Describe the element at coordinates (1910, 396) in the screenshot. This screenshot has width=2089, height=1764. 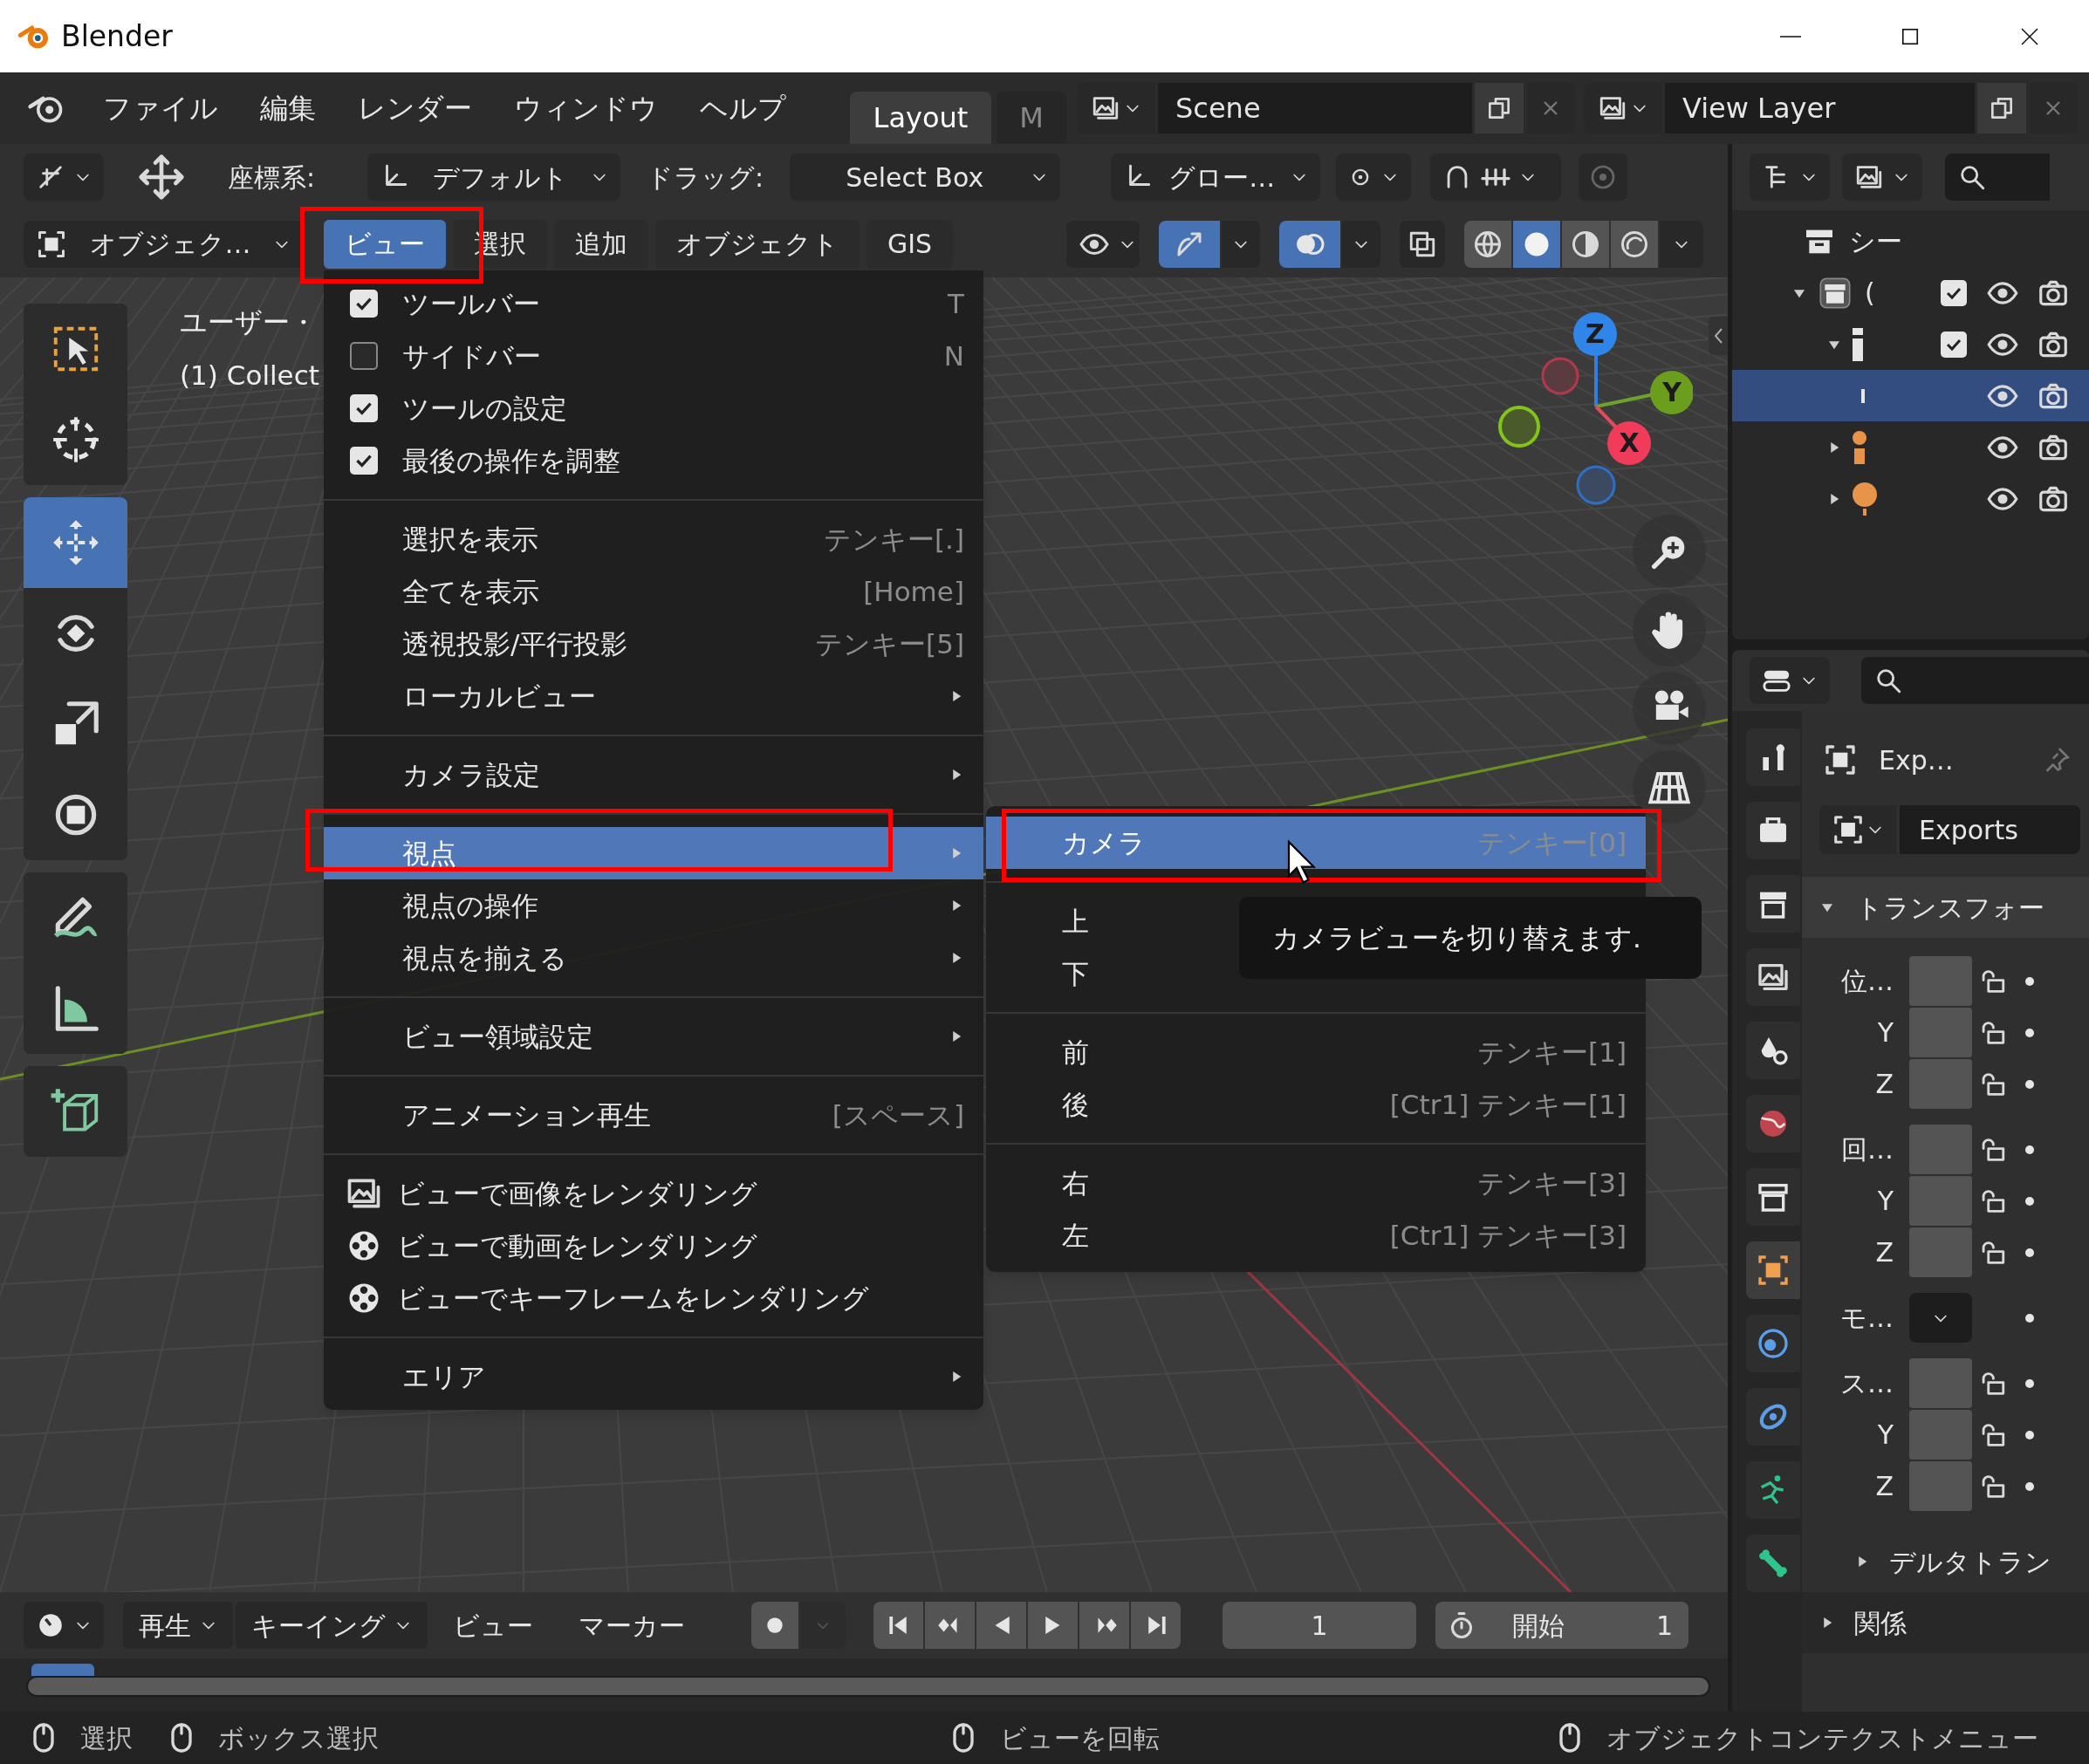
I see `outliner-row` at that location.